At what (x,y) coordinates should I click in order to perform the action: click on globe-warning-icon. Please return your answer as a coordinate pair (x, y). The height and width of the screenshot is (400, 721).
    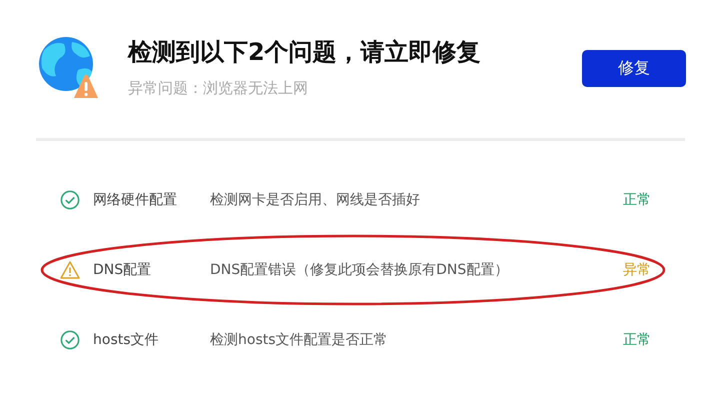
    Looking at the image, I should click on (68, 68).